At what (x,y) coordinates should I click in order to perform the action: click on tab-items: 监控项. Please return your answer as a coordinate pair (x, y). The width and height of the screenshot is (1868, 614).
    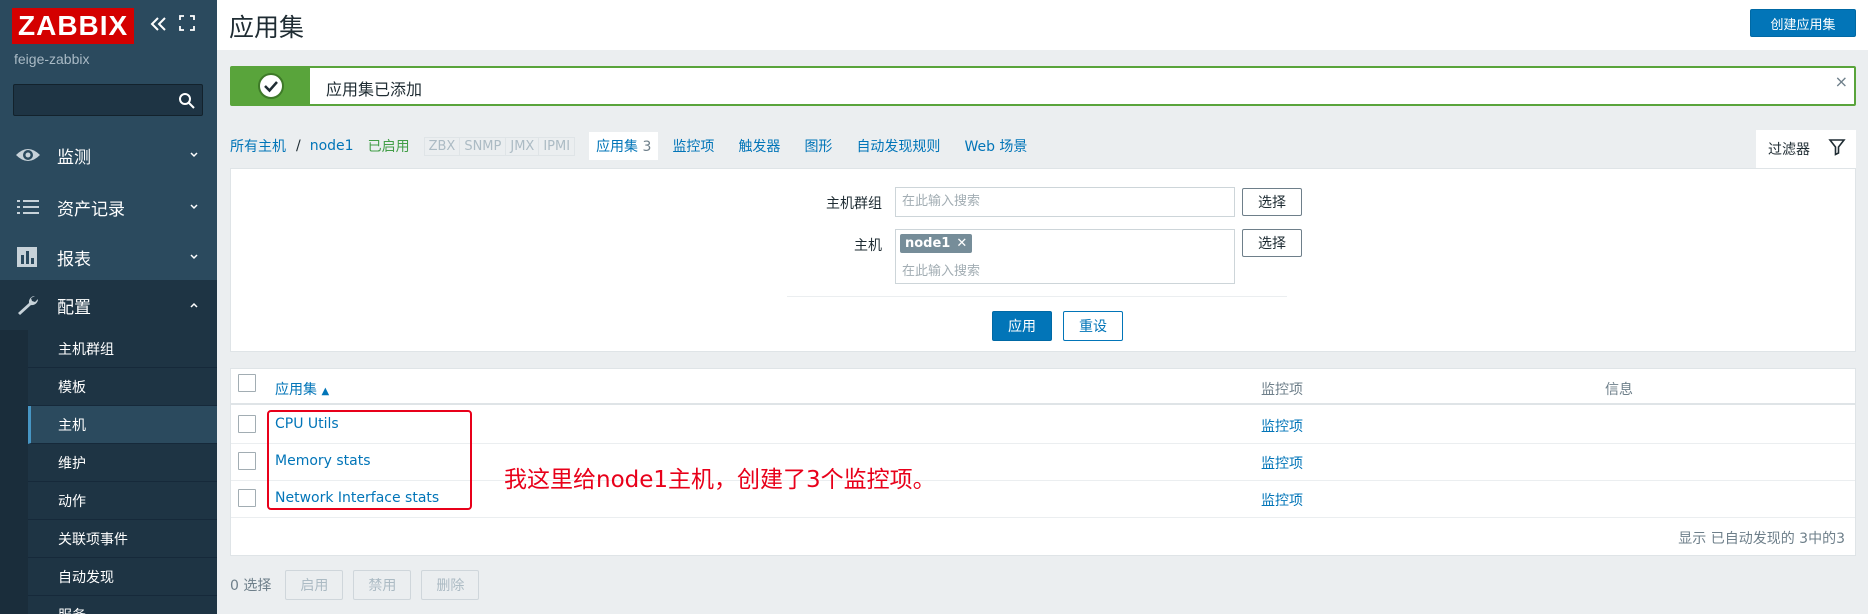
    Looking at the image, I should click on (693, 146).